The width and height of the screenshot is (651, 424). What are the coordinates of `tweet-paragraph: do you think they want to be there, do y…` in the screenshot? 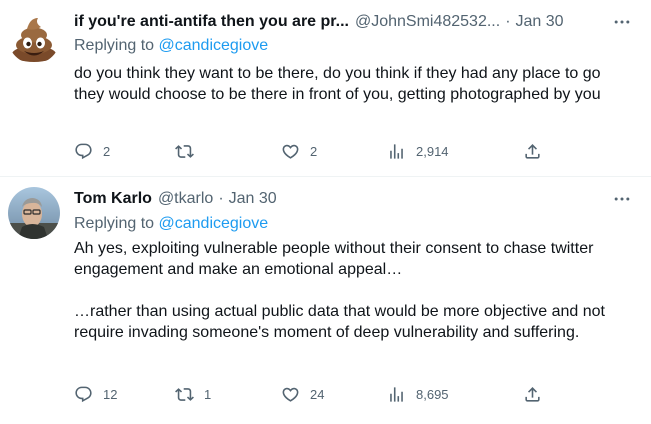 It's located at (337, 84).